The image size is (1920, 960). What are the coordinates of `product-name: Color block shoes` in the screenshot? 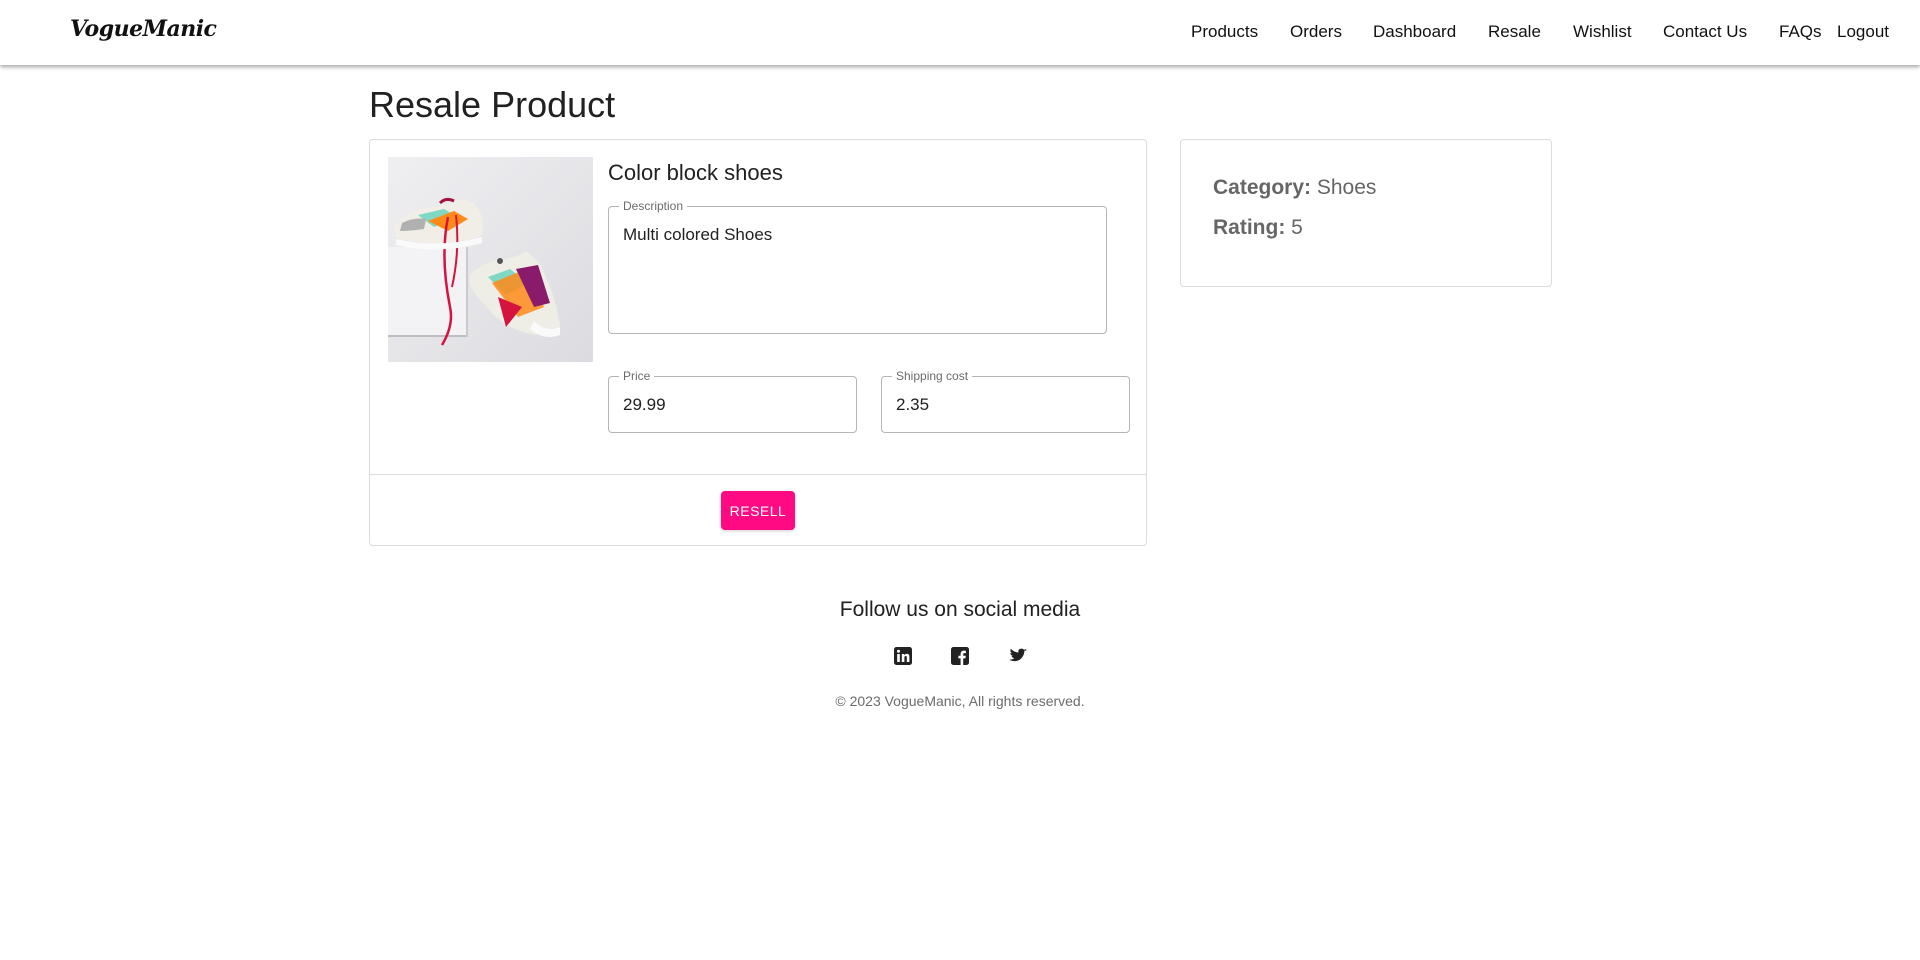 It's located at (695, 172).